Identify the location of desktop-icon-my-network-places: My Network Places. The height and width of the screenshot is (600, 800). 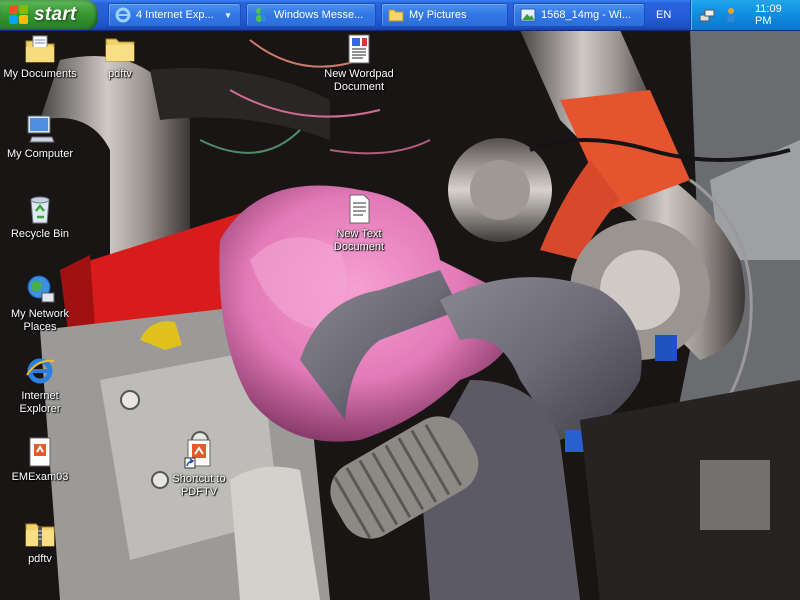
(40, 303).